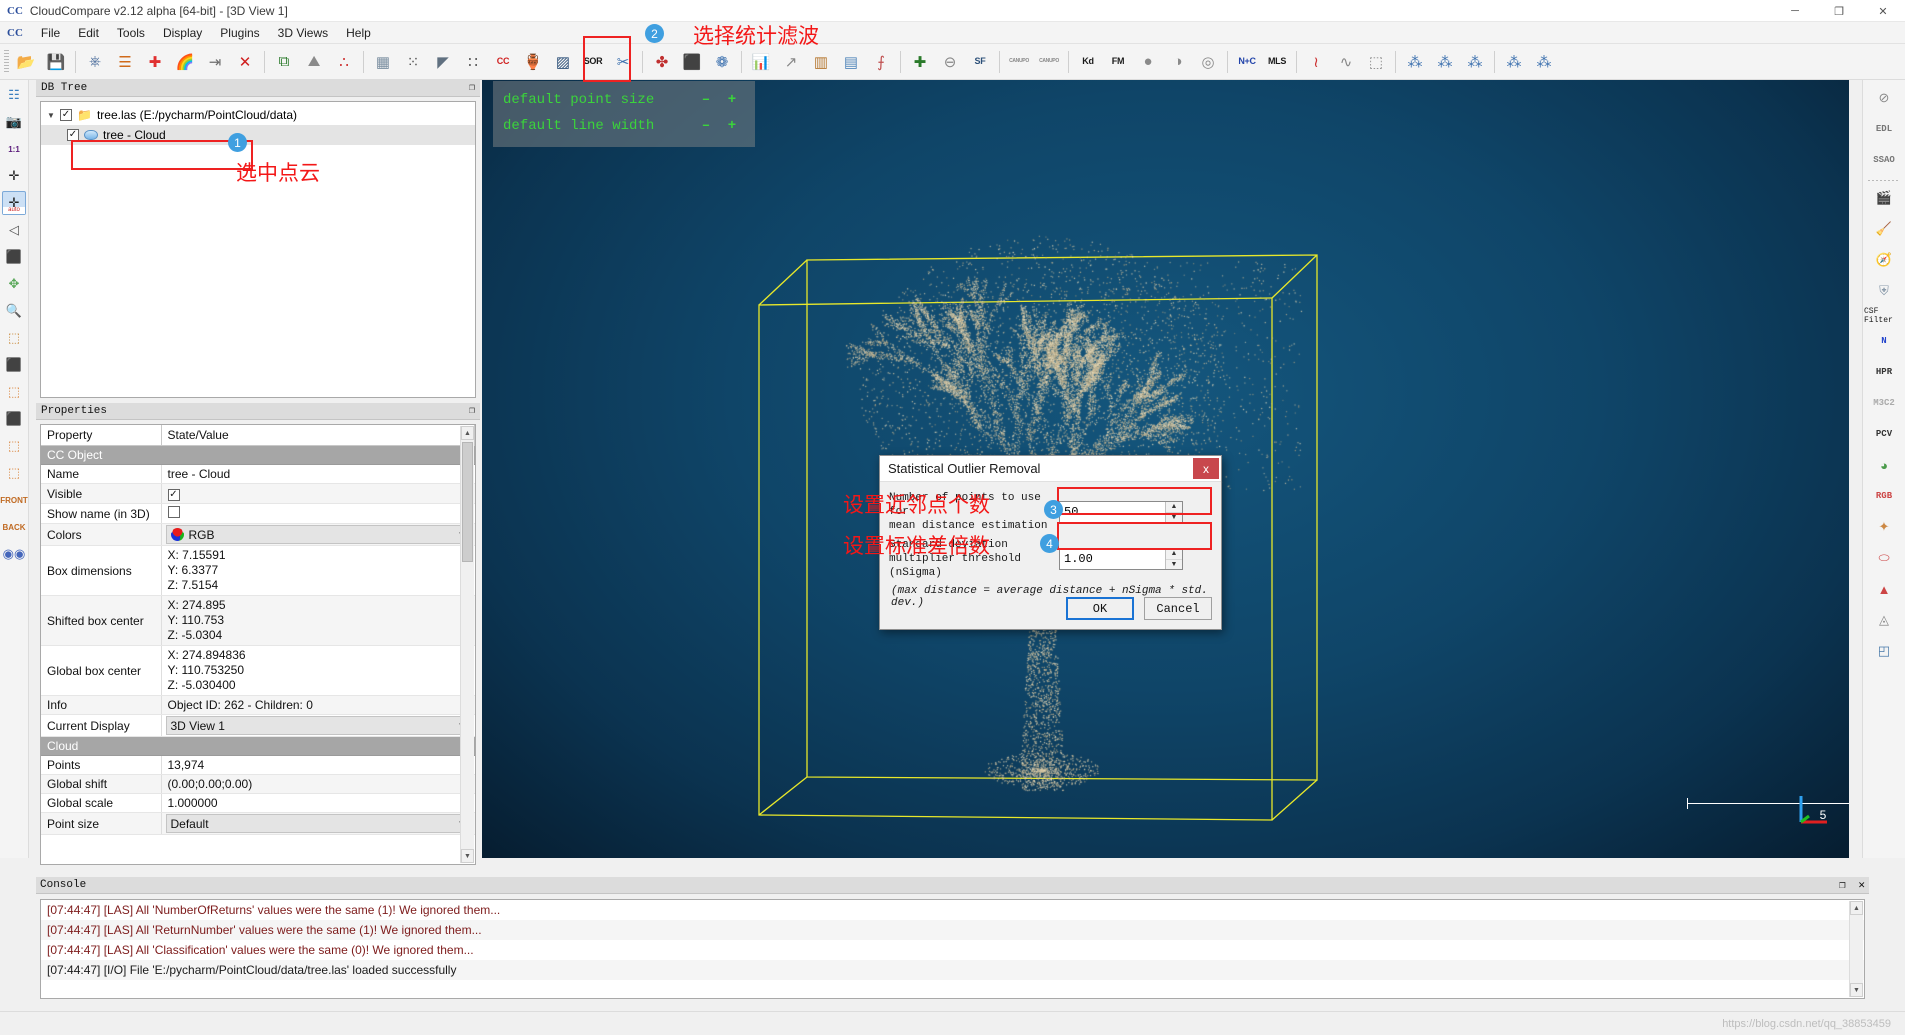 The height and width of the screenshot is (1035, 1905). Describe the element at coordinates (1445, 62) in the screenshot. I see `toolbar-label-connected-2-button: ⁂` at that location.